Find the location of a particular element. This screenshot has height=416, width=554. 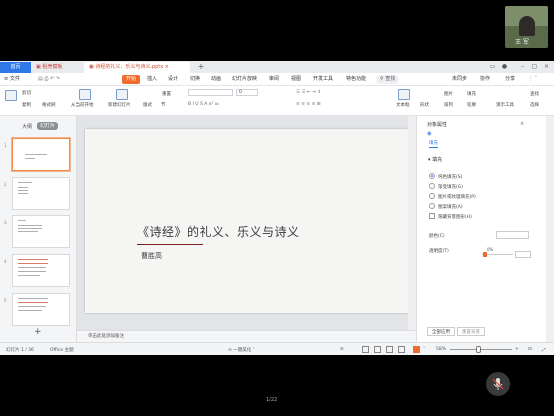

reading-view-icon is located at coordinates (389, 349).